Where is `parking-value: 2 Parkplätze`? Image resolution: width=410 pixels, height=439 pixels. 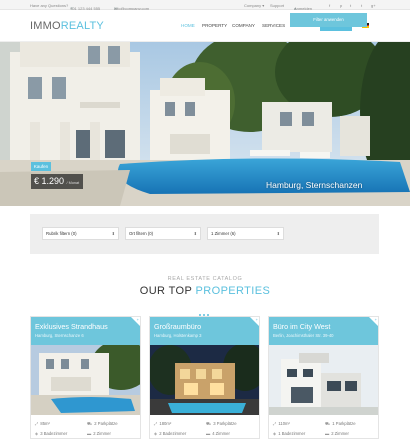
parking-value: 2 Parkplätze is located at coordinates (106, 423).